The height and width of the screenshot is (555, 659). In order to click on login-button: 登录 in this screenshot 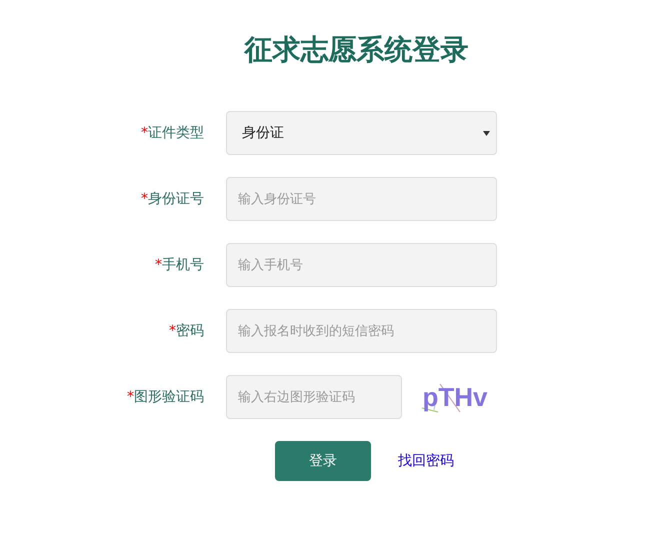, I will do `click(323, 461)`.